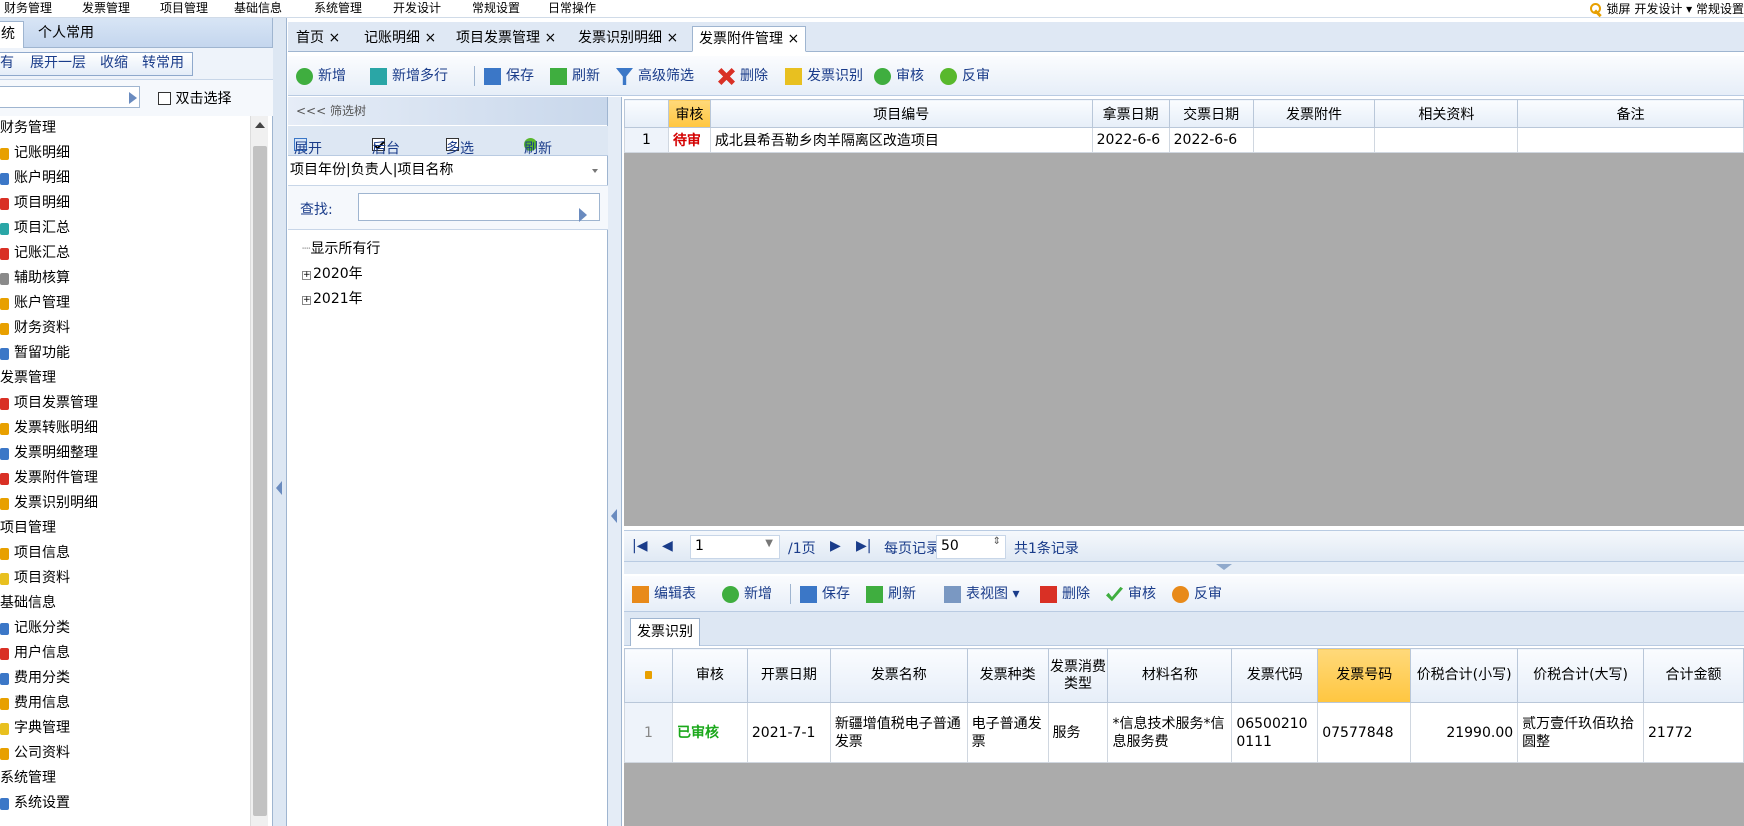 The image size is (1744, 826). I want to click on invoice-ocr-button: 发票识别, so click(824, 76).